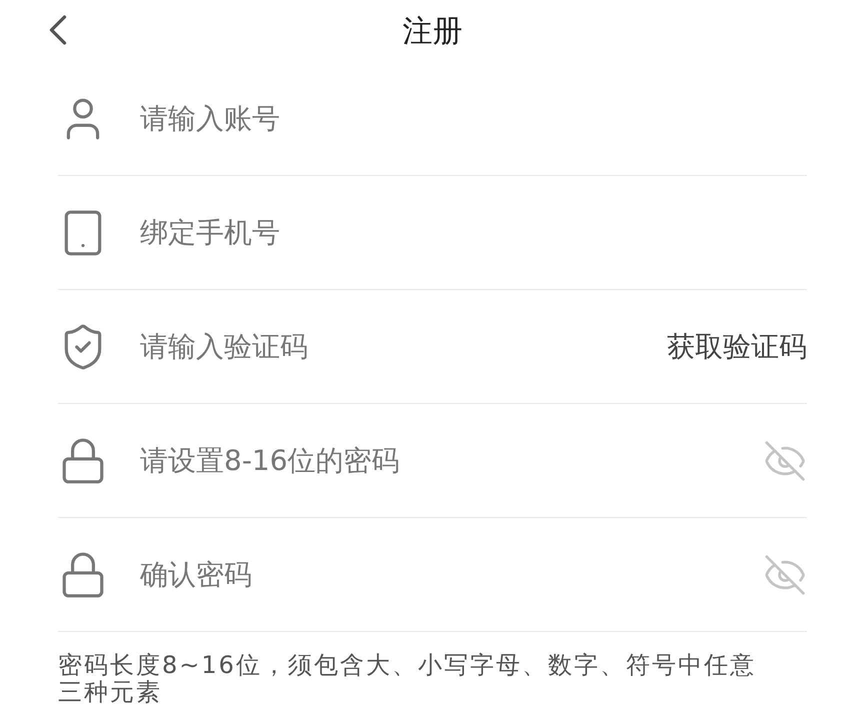  I want to click on get-code-button: 获取验证码, so click(737, 347).